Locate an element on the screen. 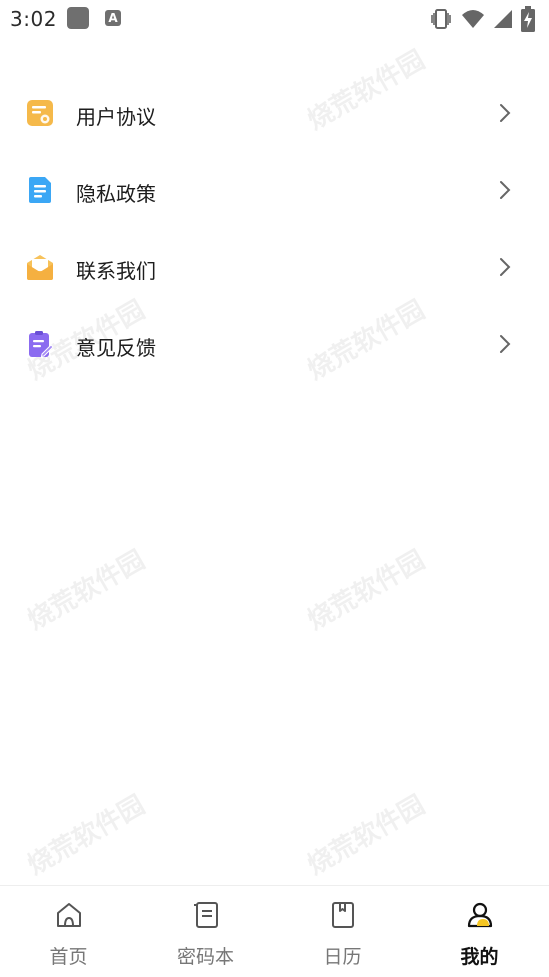 This screenshot has width=549, height=977. tab-label: 首页 is located at coordinates (68, 957).